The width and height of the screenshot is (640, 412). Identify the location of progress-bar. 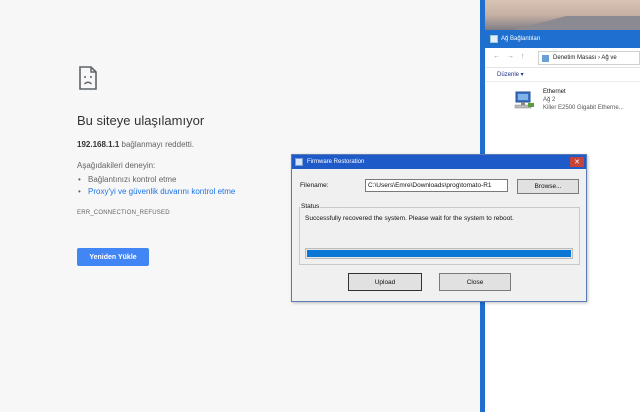
(439, 253).